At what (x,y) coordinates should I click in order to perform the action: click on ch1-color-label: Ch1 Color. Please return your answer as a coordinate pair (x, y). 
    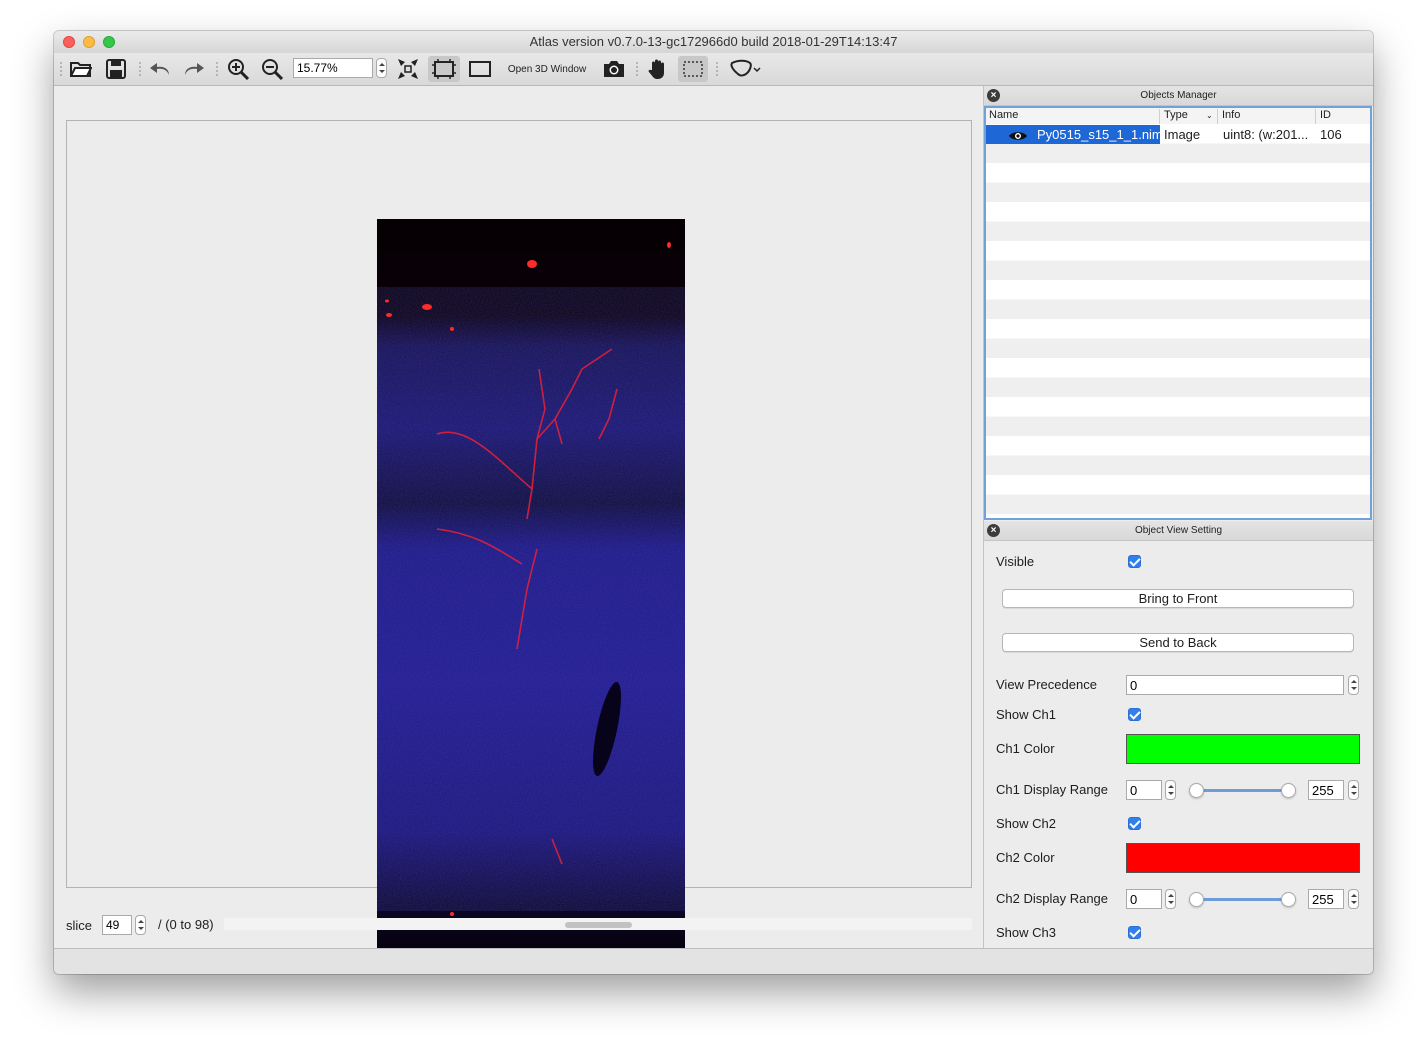
    Looking at the image, I should click on (1025, 748).